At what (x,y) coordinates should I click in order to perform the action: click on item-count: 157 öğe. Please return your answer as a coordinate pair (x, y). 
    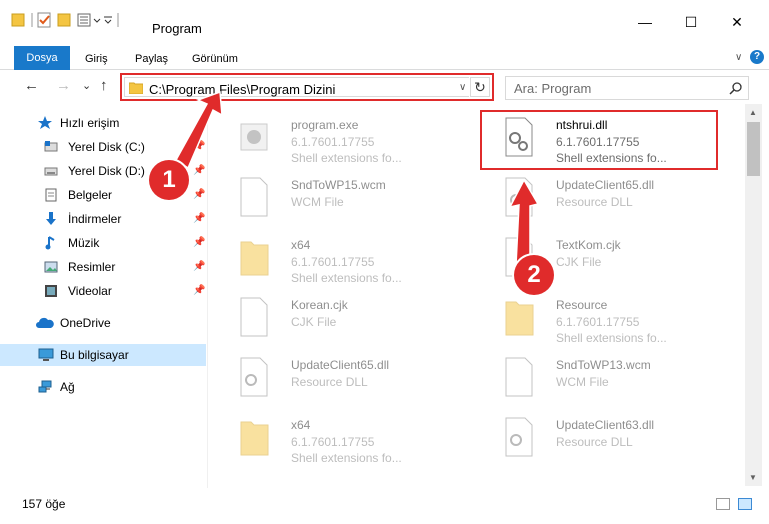
    Looking at the image, I should click on (44, 504).